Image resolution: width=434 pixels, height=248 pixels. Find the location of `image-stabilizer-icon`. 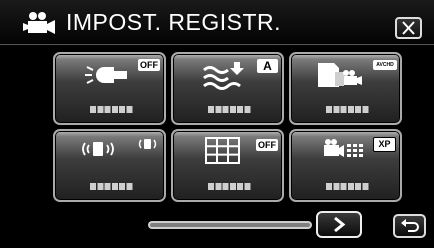

image-stabilizer-icon is located at coordinates (119, 147).